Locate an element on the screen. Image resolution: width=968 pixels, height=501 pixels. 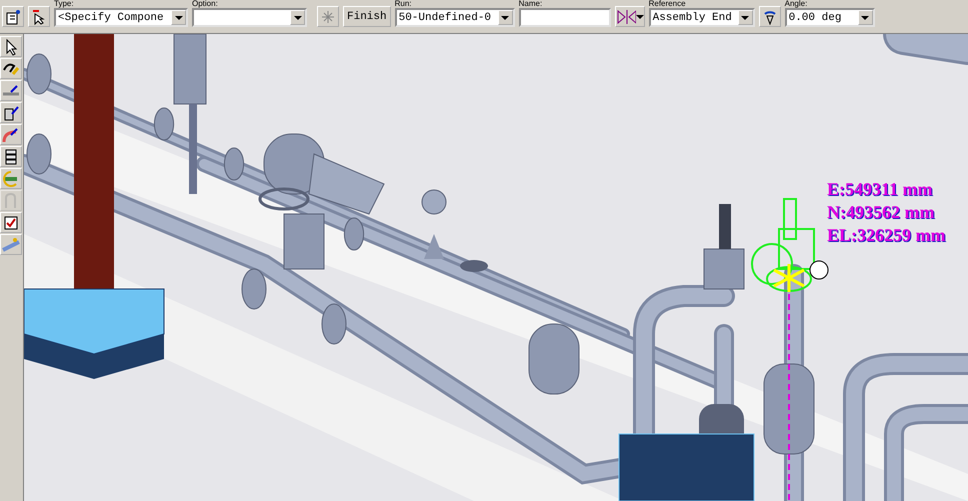
finish-button: Finish is located at coordinates (367, 16).